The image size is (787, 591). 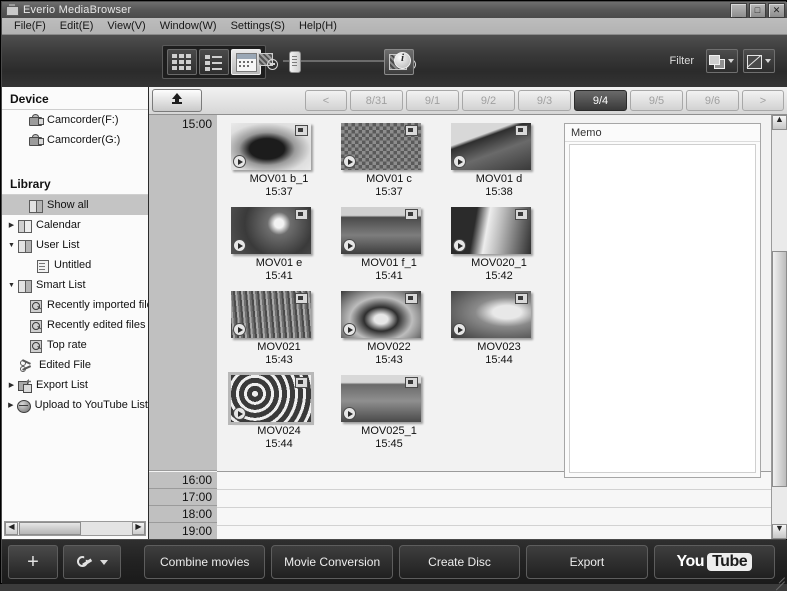 I want to click on sidebar-item-upload-to-youtube-list: ▶ Upload to YouTube List, so click(x=75, y=405).